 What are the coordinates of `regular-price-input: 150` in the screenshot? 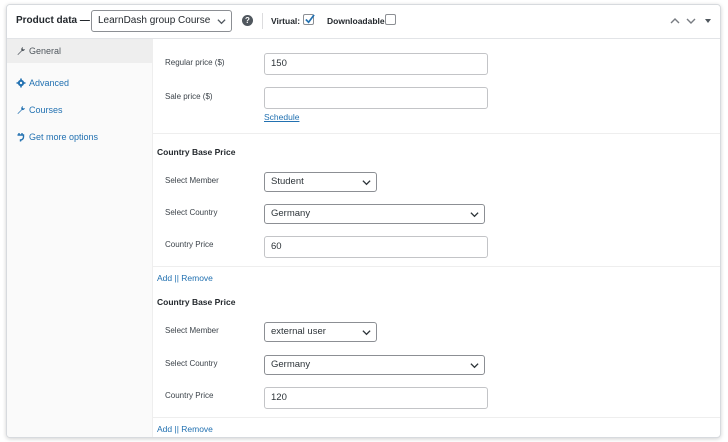 It's located at (376, 64).